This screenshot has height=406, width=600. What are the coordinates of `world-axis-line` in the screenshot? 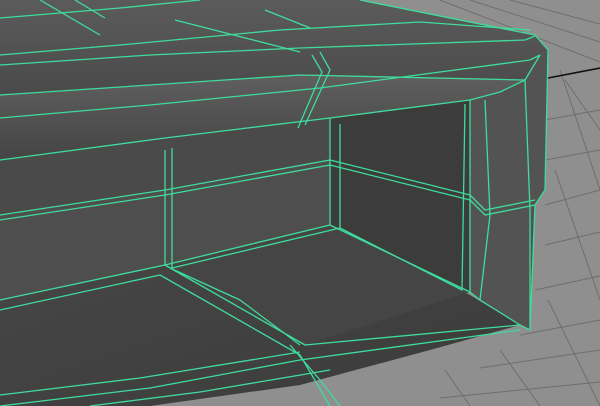 It's located at (573, 73).